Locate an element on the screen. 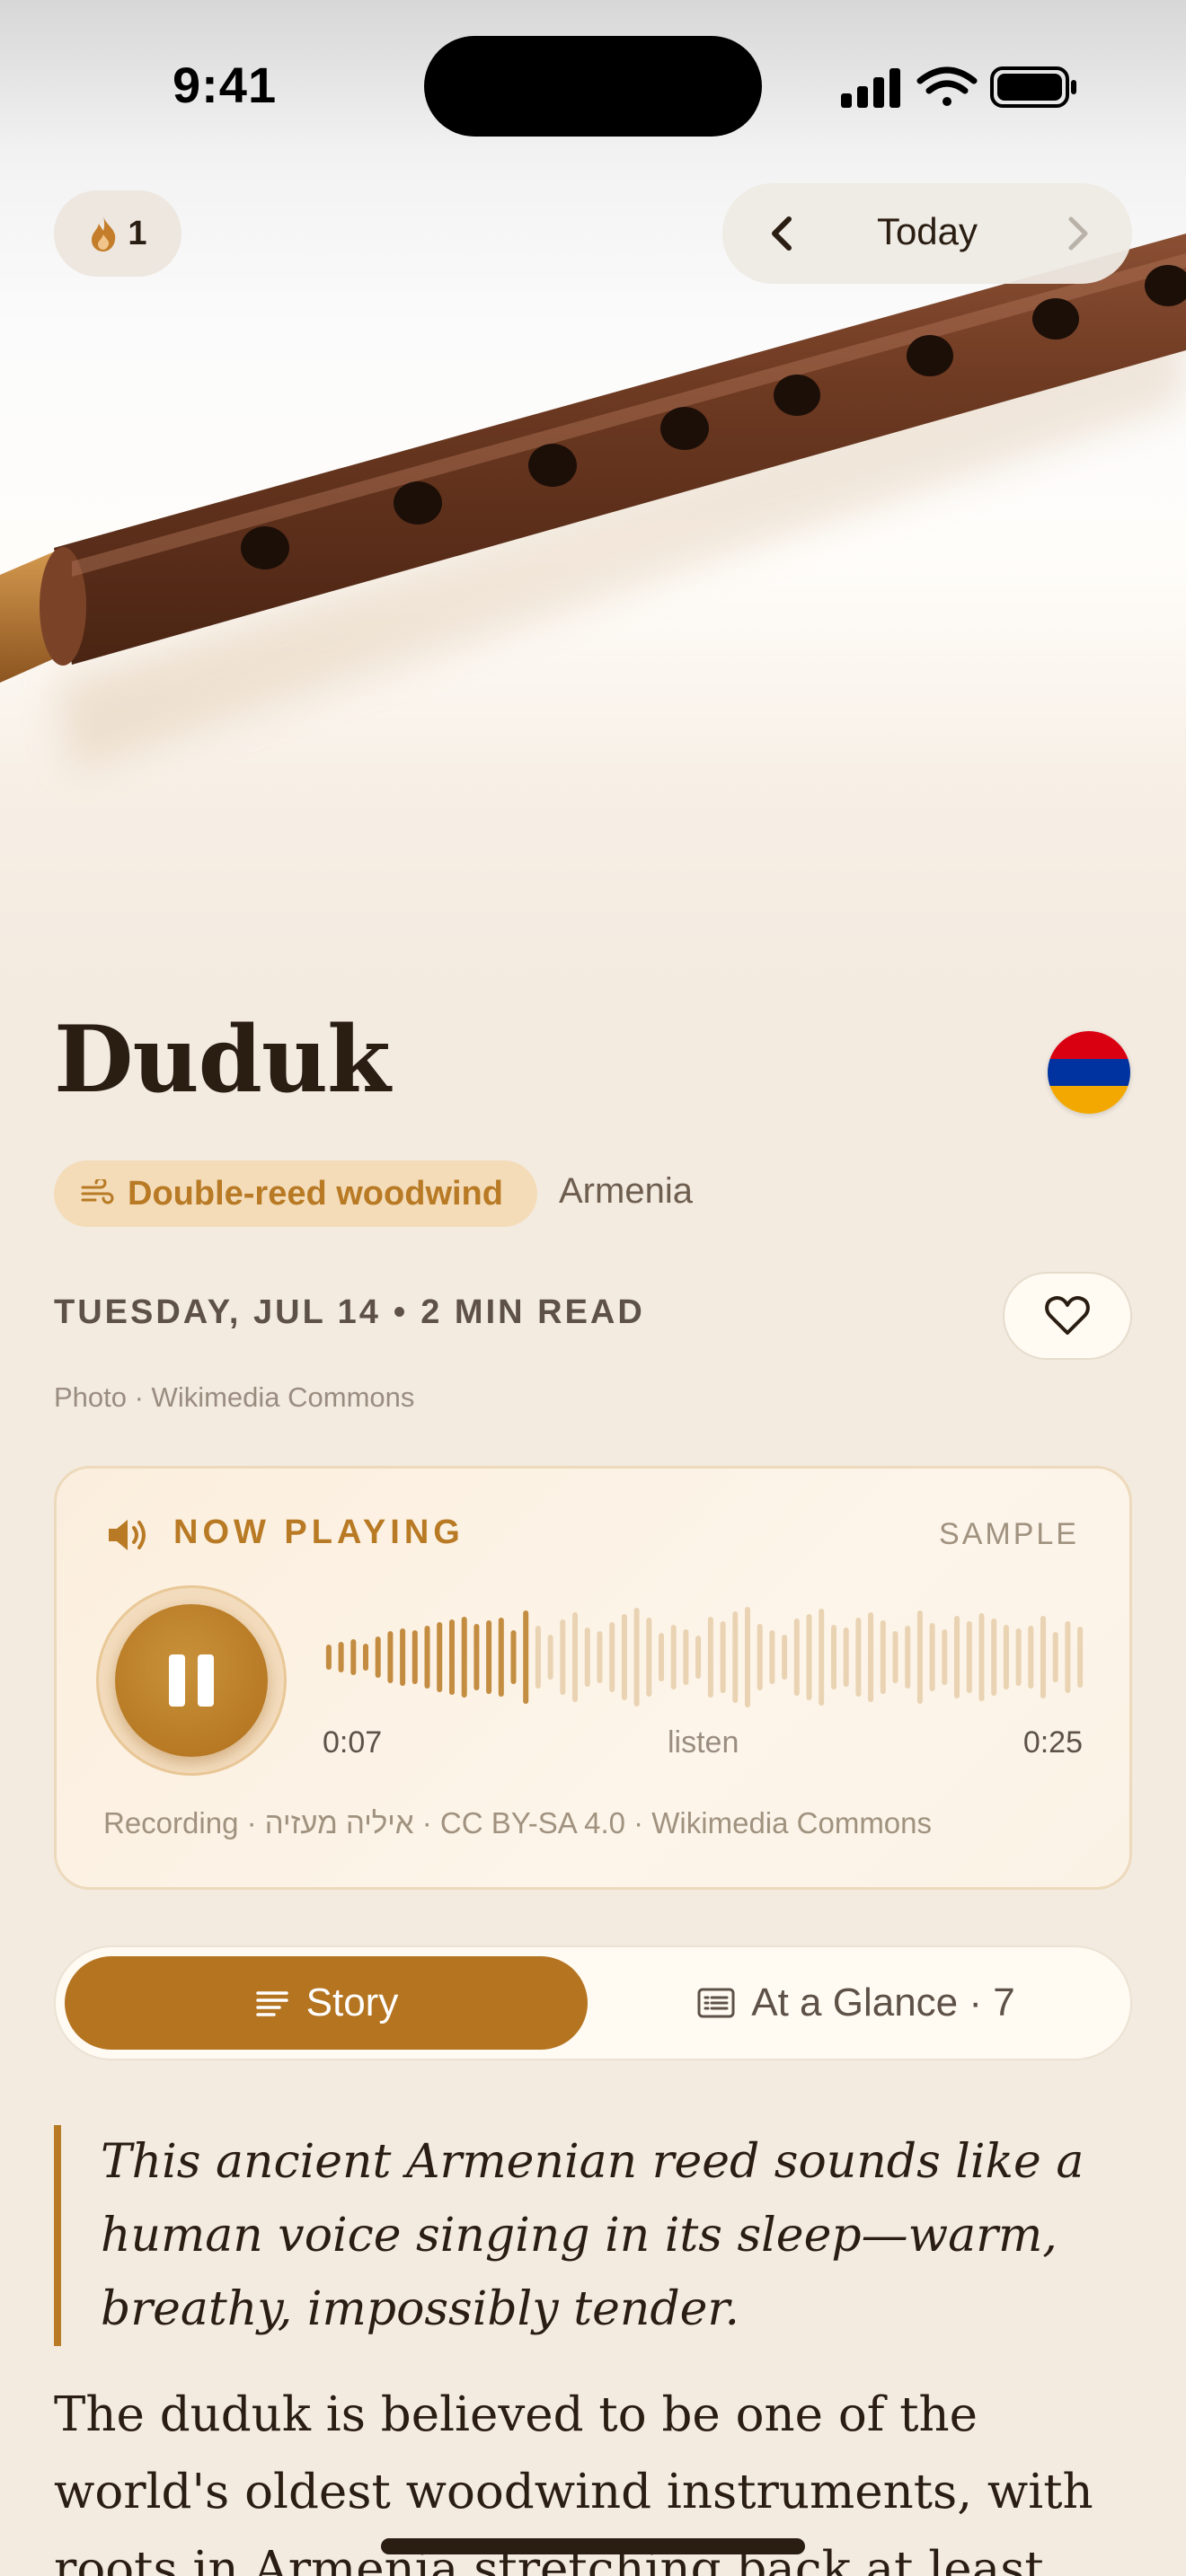 This screenshot has height=2576, width=1186. home-indicator is located at coordinates (593, 2546).